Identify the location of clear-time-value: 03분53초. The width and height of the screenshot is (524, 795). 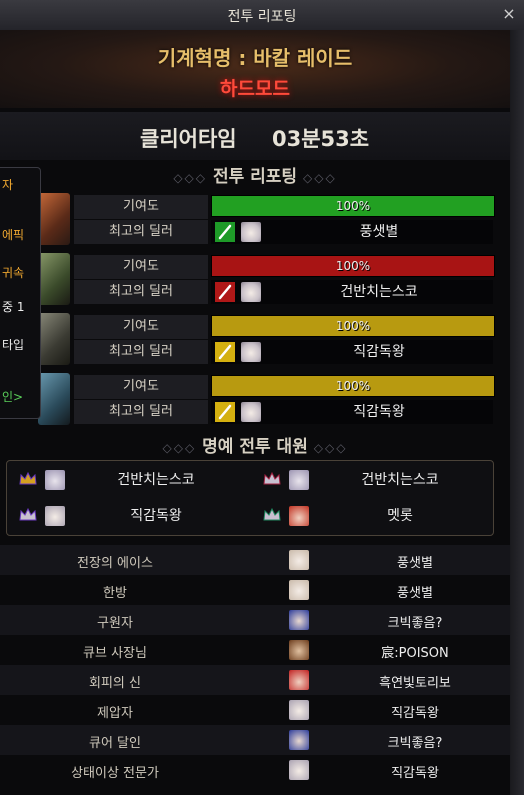
(321, 139).